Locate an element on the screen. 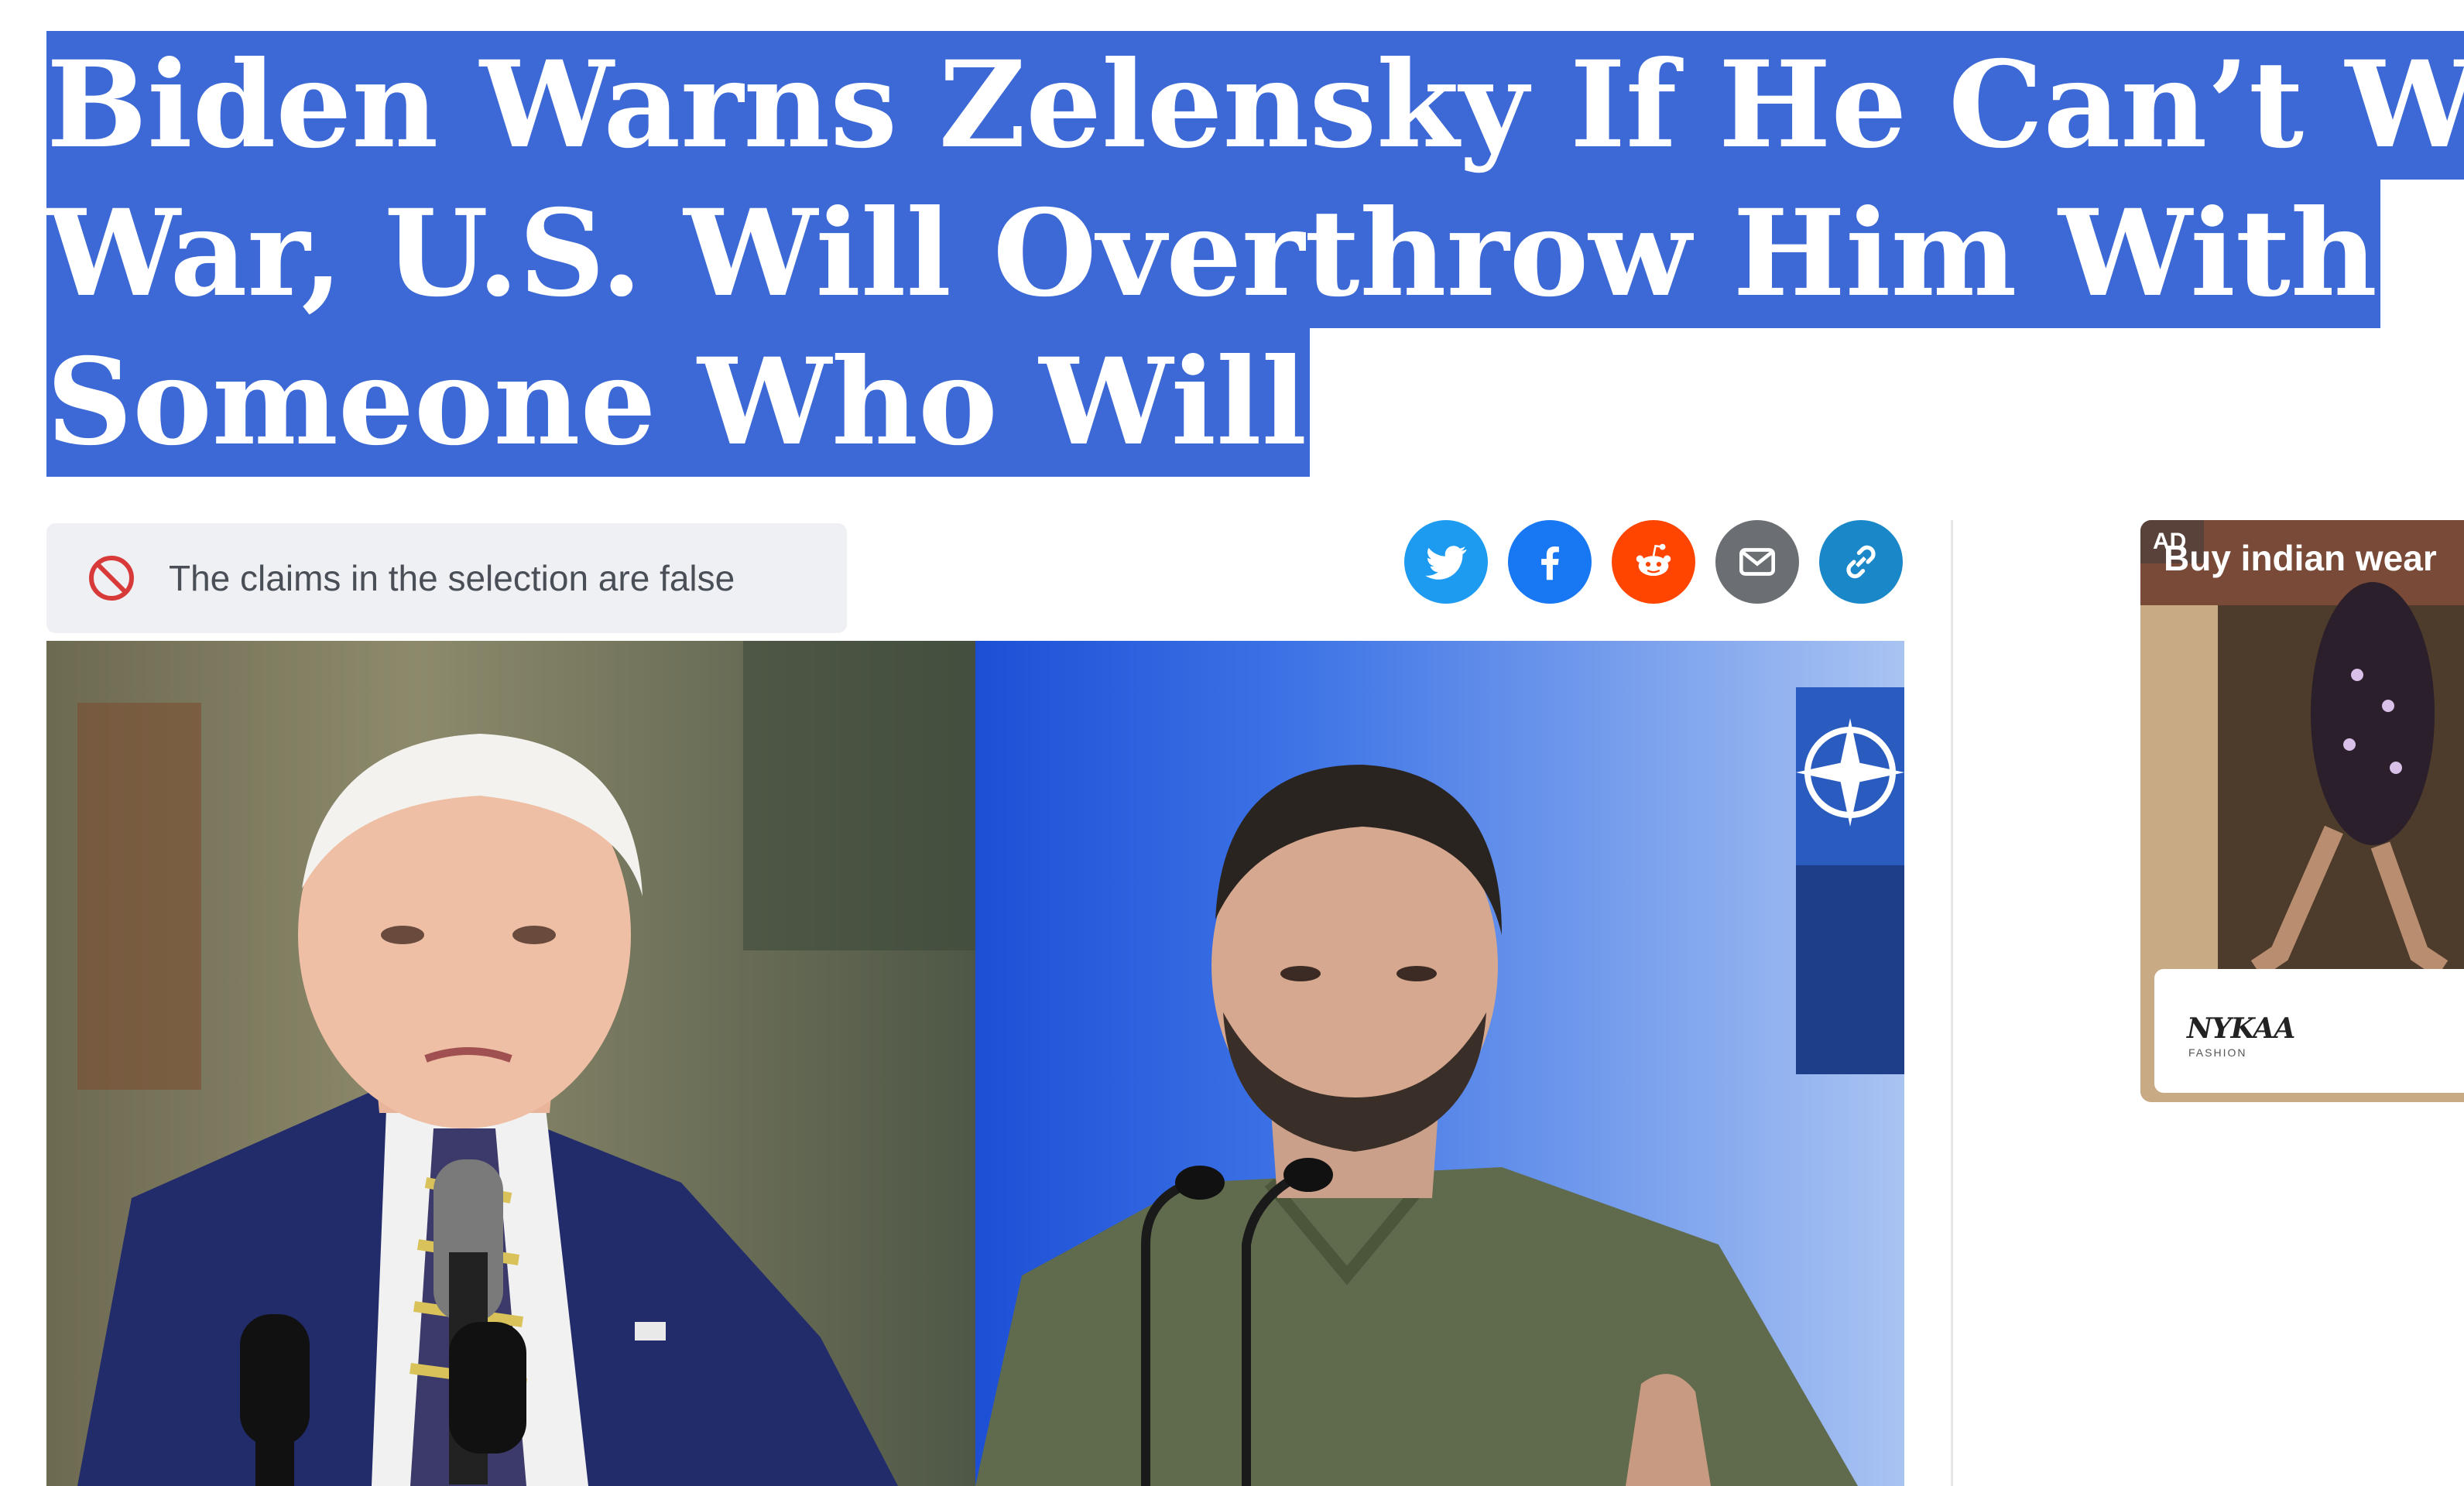 Image resolution: width=2464 pixels, height=1486 pixels. claim-text: The claims in the selection are false is located at coordinates (452, 578).